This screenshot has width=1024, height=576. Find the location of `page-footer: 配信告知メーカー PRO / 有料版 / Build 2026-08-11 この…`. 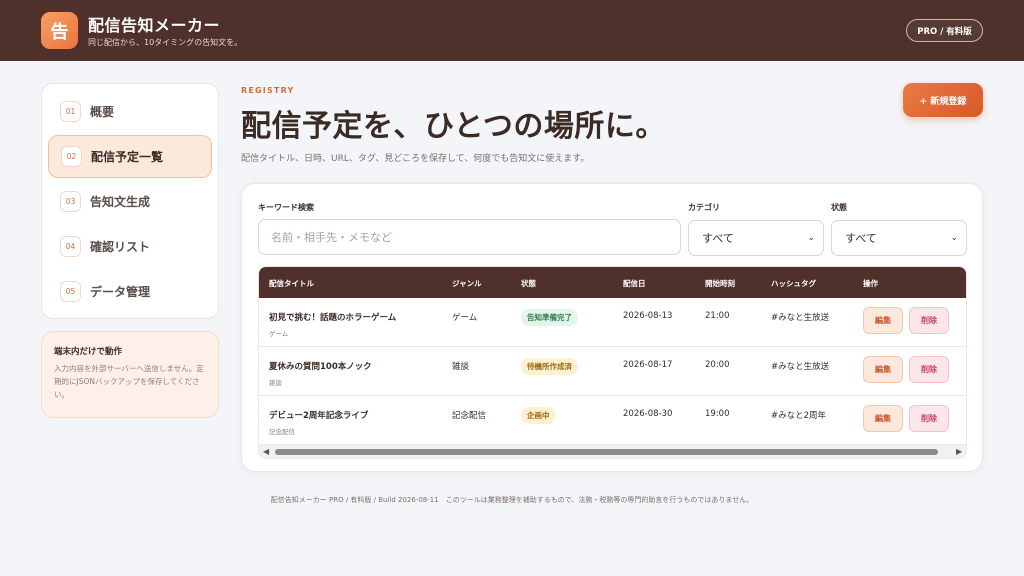

page-footer: 配信告知メーカー PRO / 有料版 / Build 2026-08-11 この… is located at coordinates (512, 500).